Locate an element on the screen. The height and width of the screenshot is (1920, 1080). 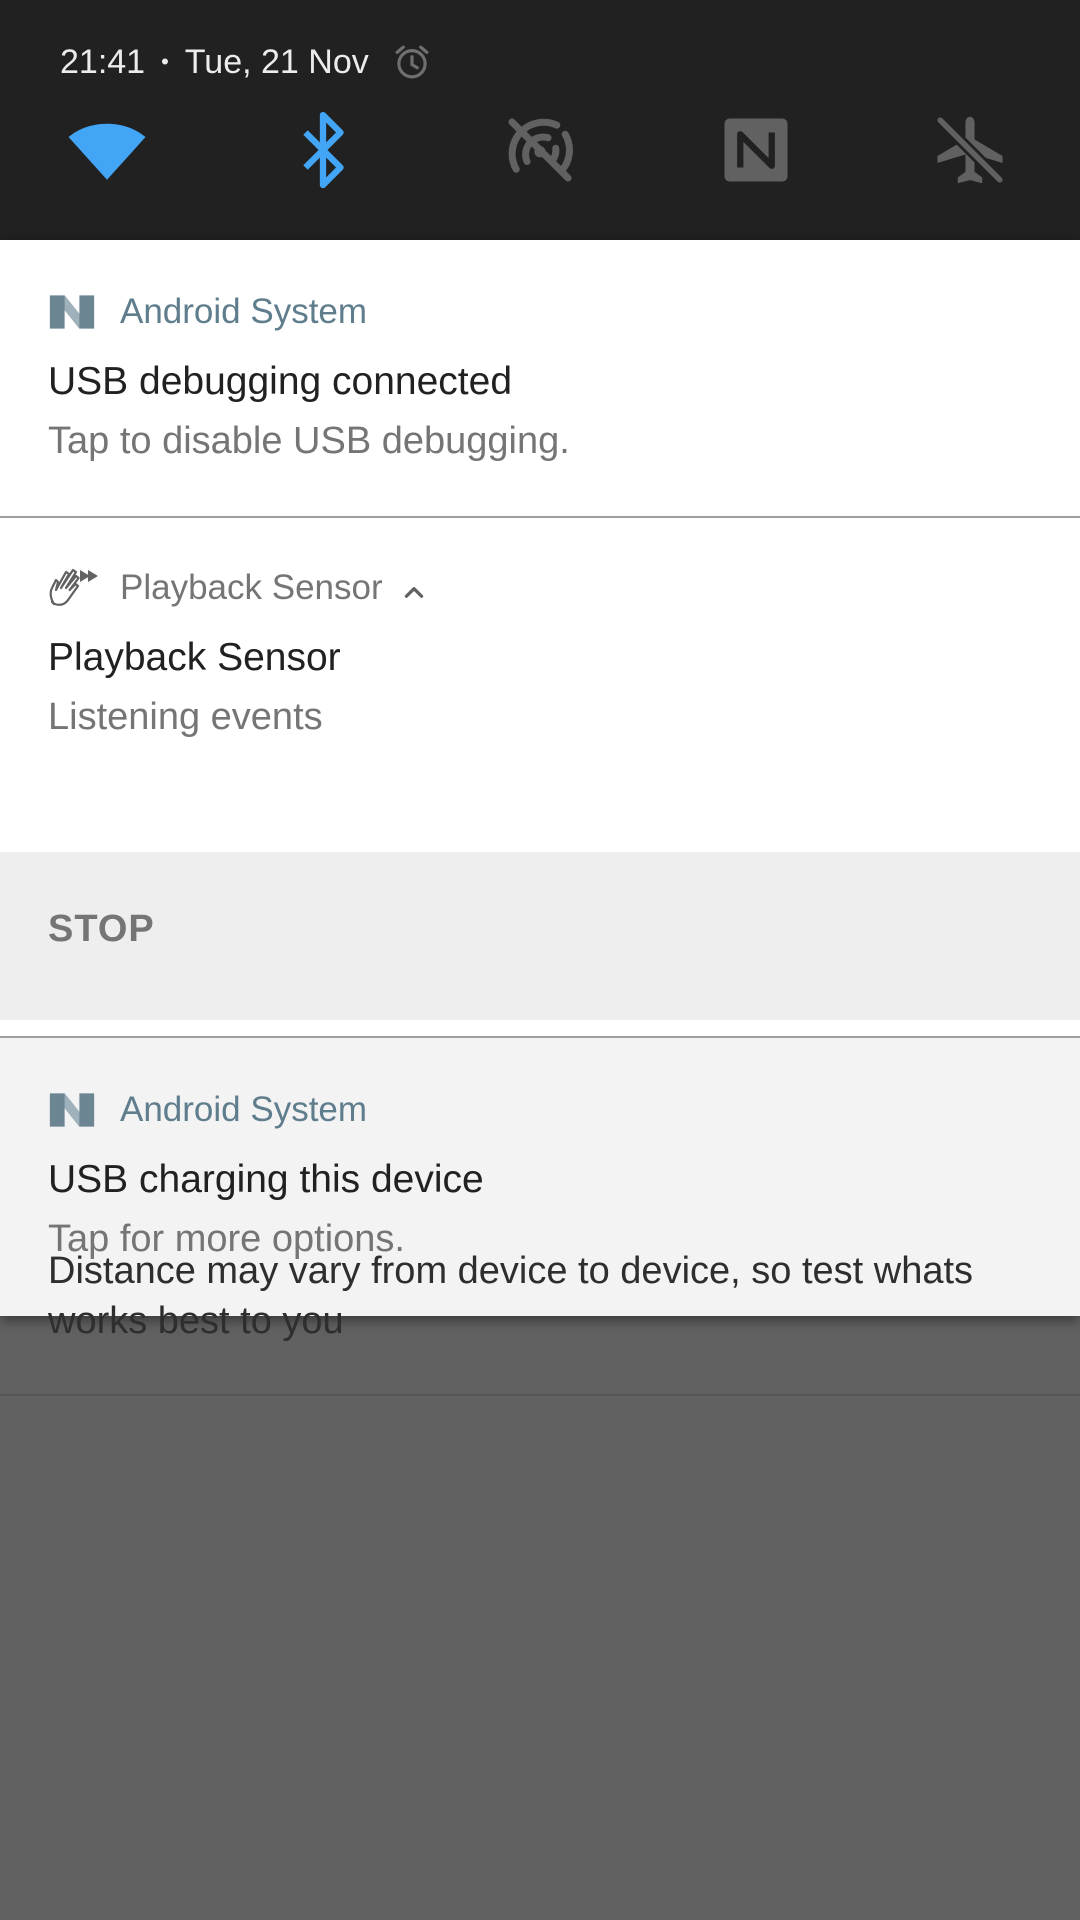
app-name: Playback Sensor is located at coordinates (251, 587).